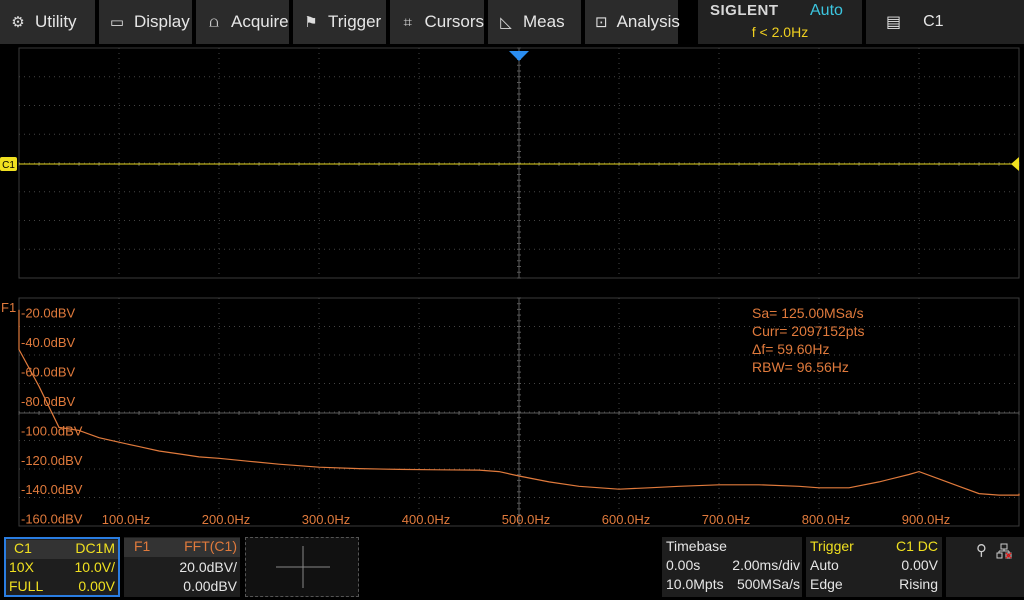 The height and width of the screenshot is (600, 1024). I want to click on acquisition-mode: Auto, so click(826, 10).